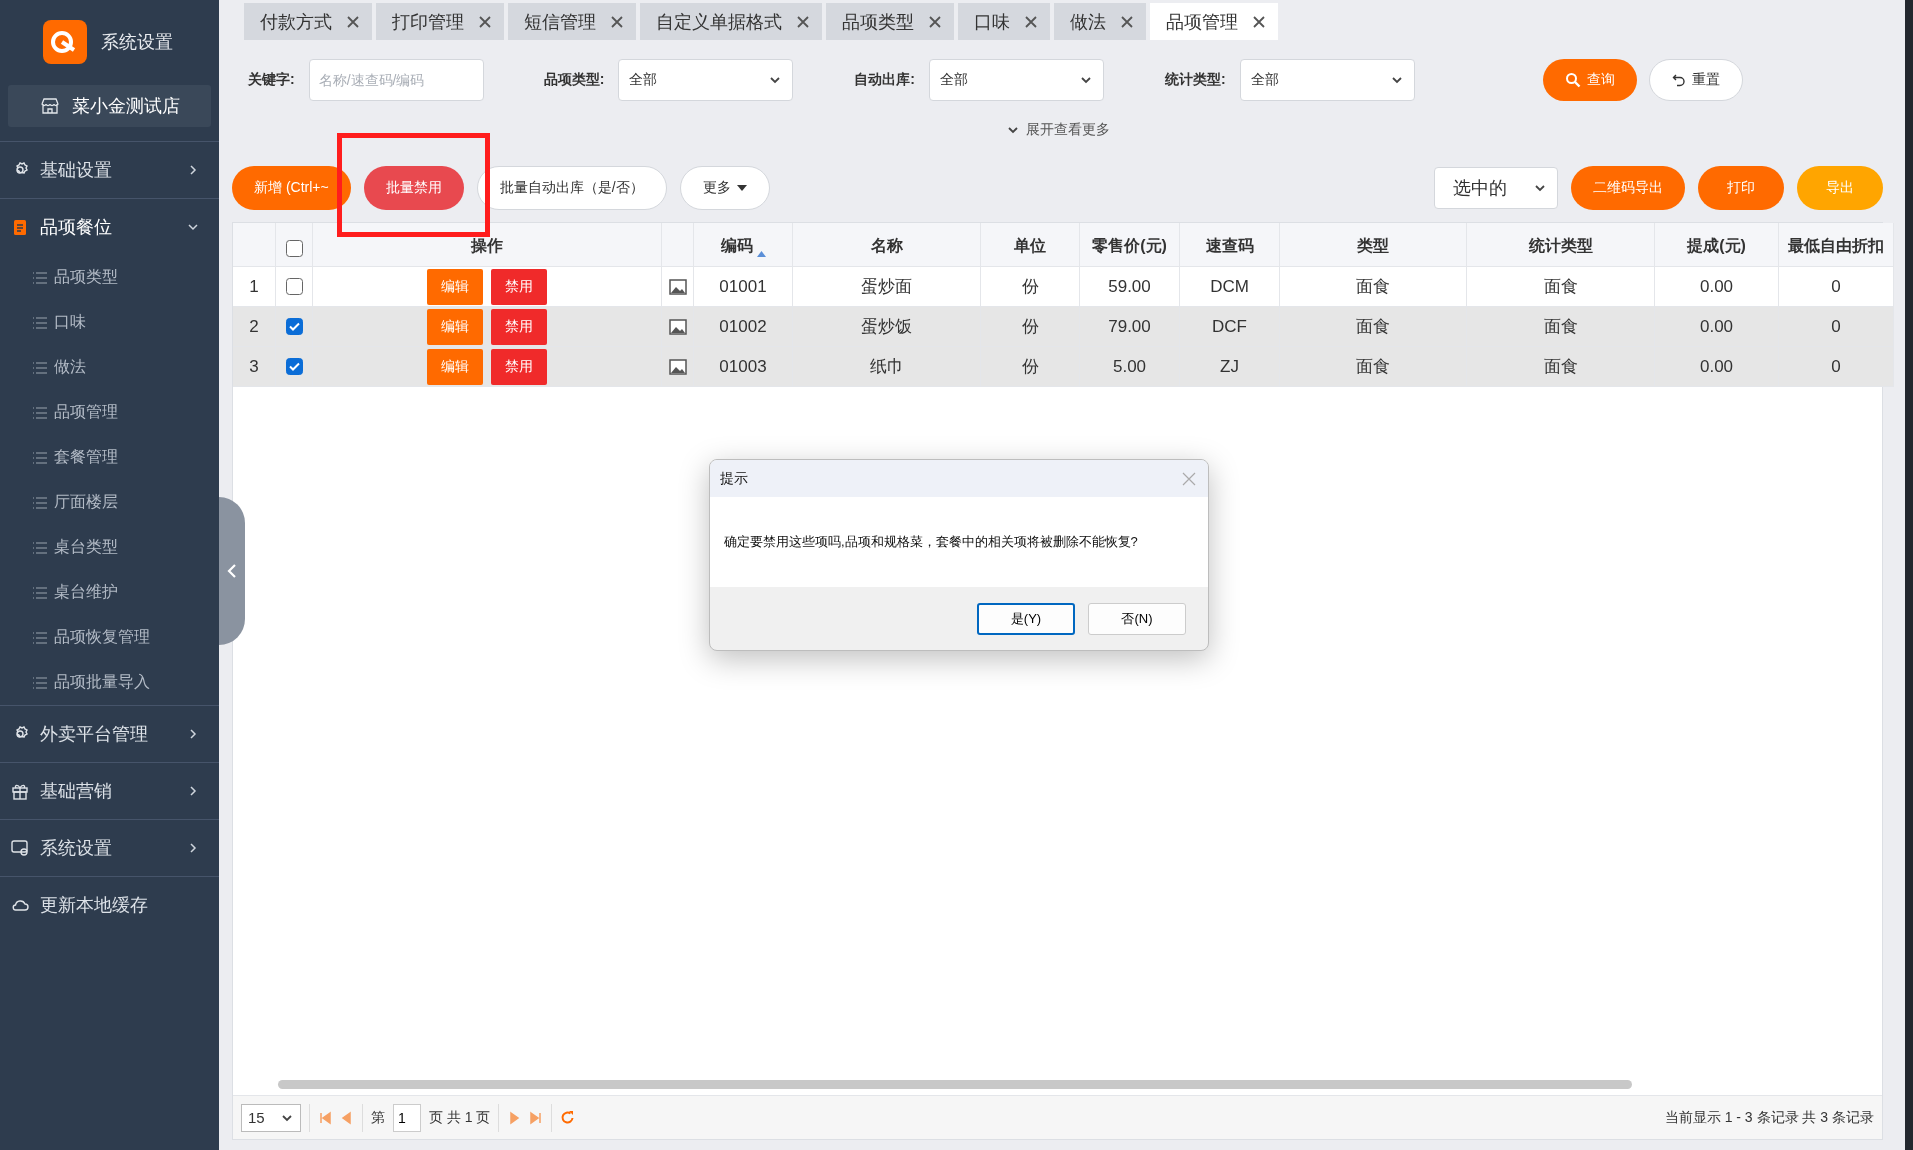 This screenshot has width=1913, height=1150. What do you see at coordinates (109, 502) in the screenshot?
I see `menu-item: 厅面楼层` at bounding box center [109, 502].